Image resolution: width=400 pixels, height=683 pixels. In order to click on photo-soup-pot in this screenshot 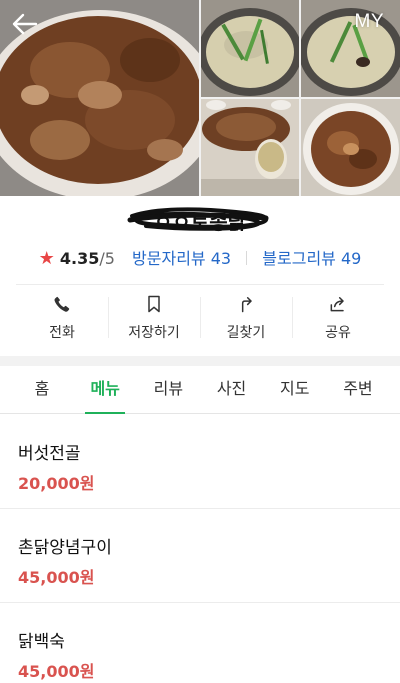, I will do `click(250, 48)`.